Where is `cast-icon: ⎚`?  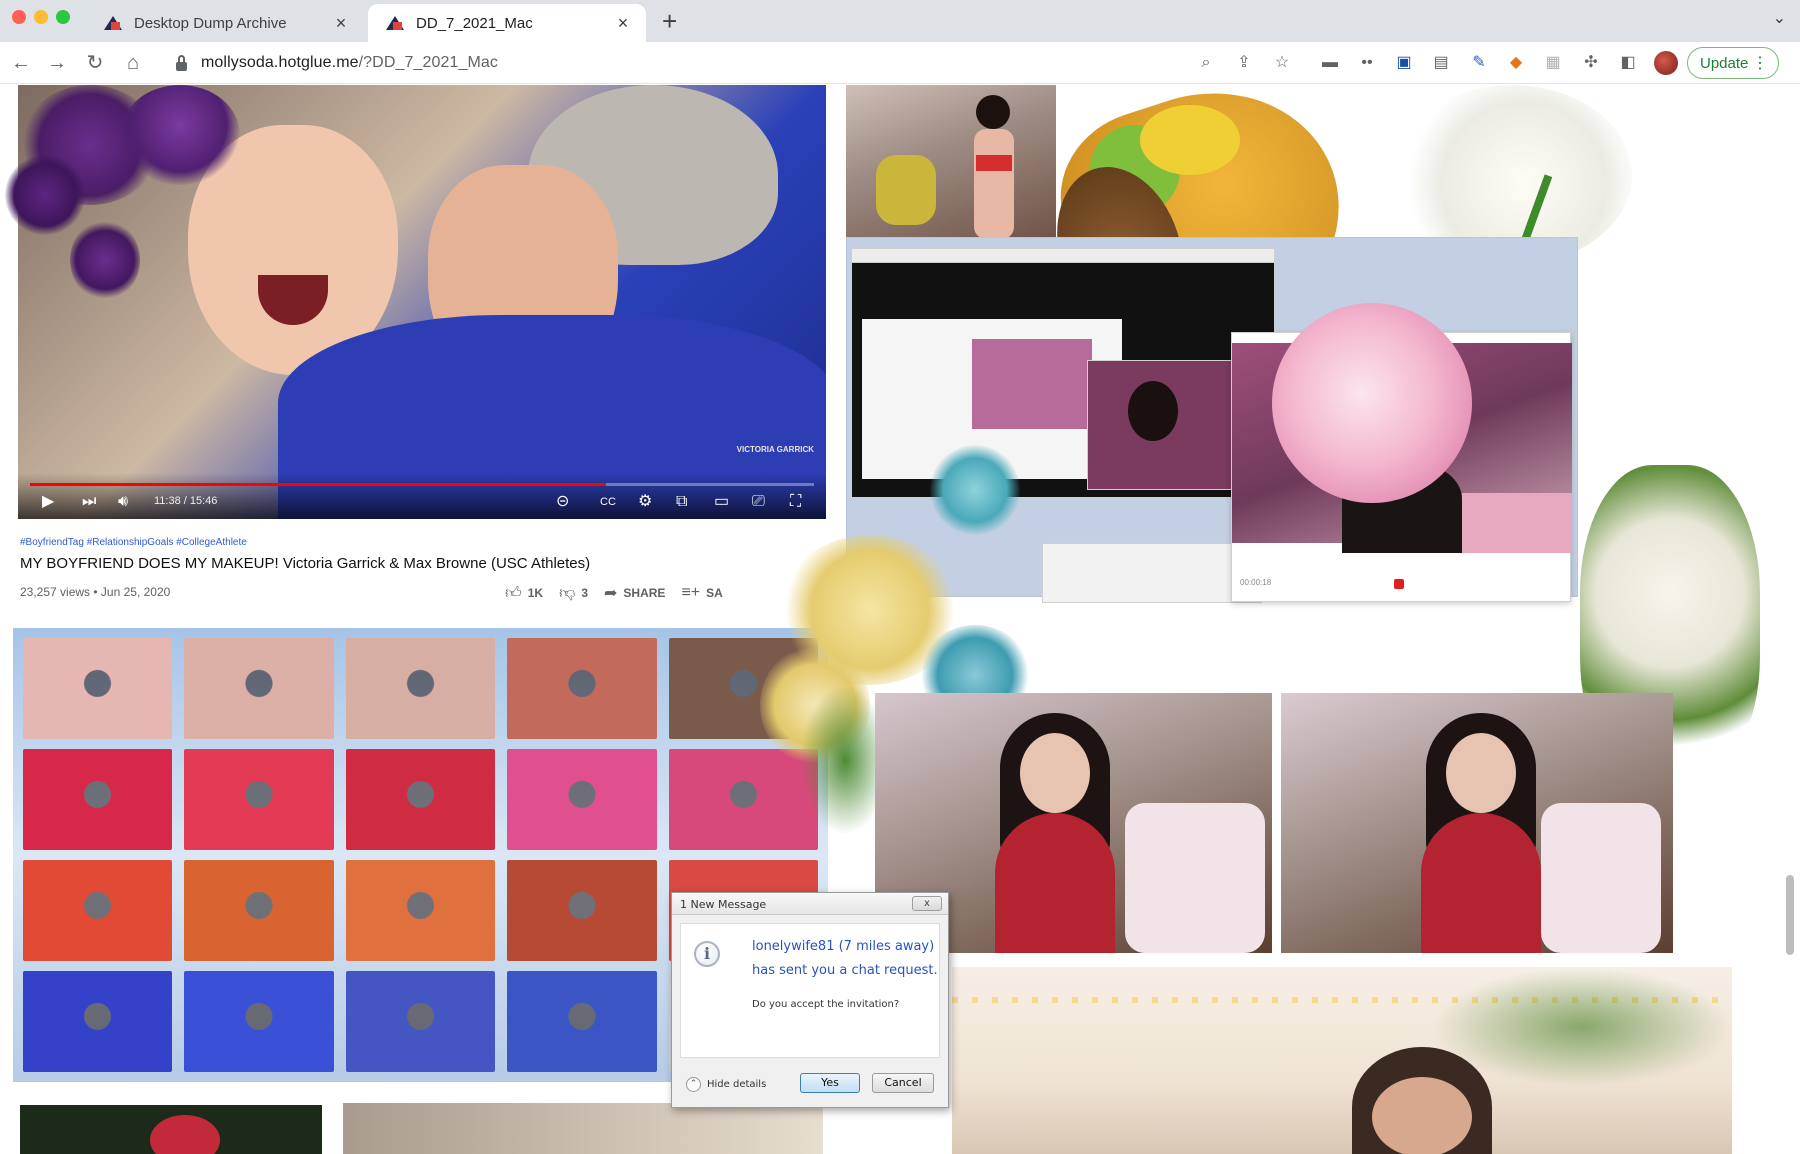
cast-icon: ⎚ is located at coordinates (758, 502).